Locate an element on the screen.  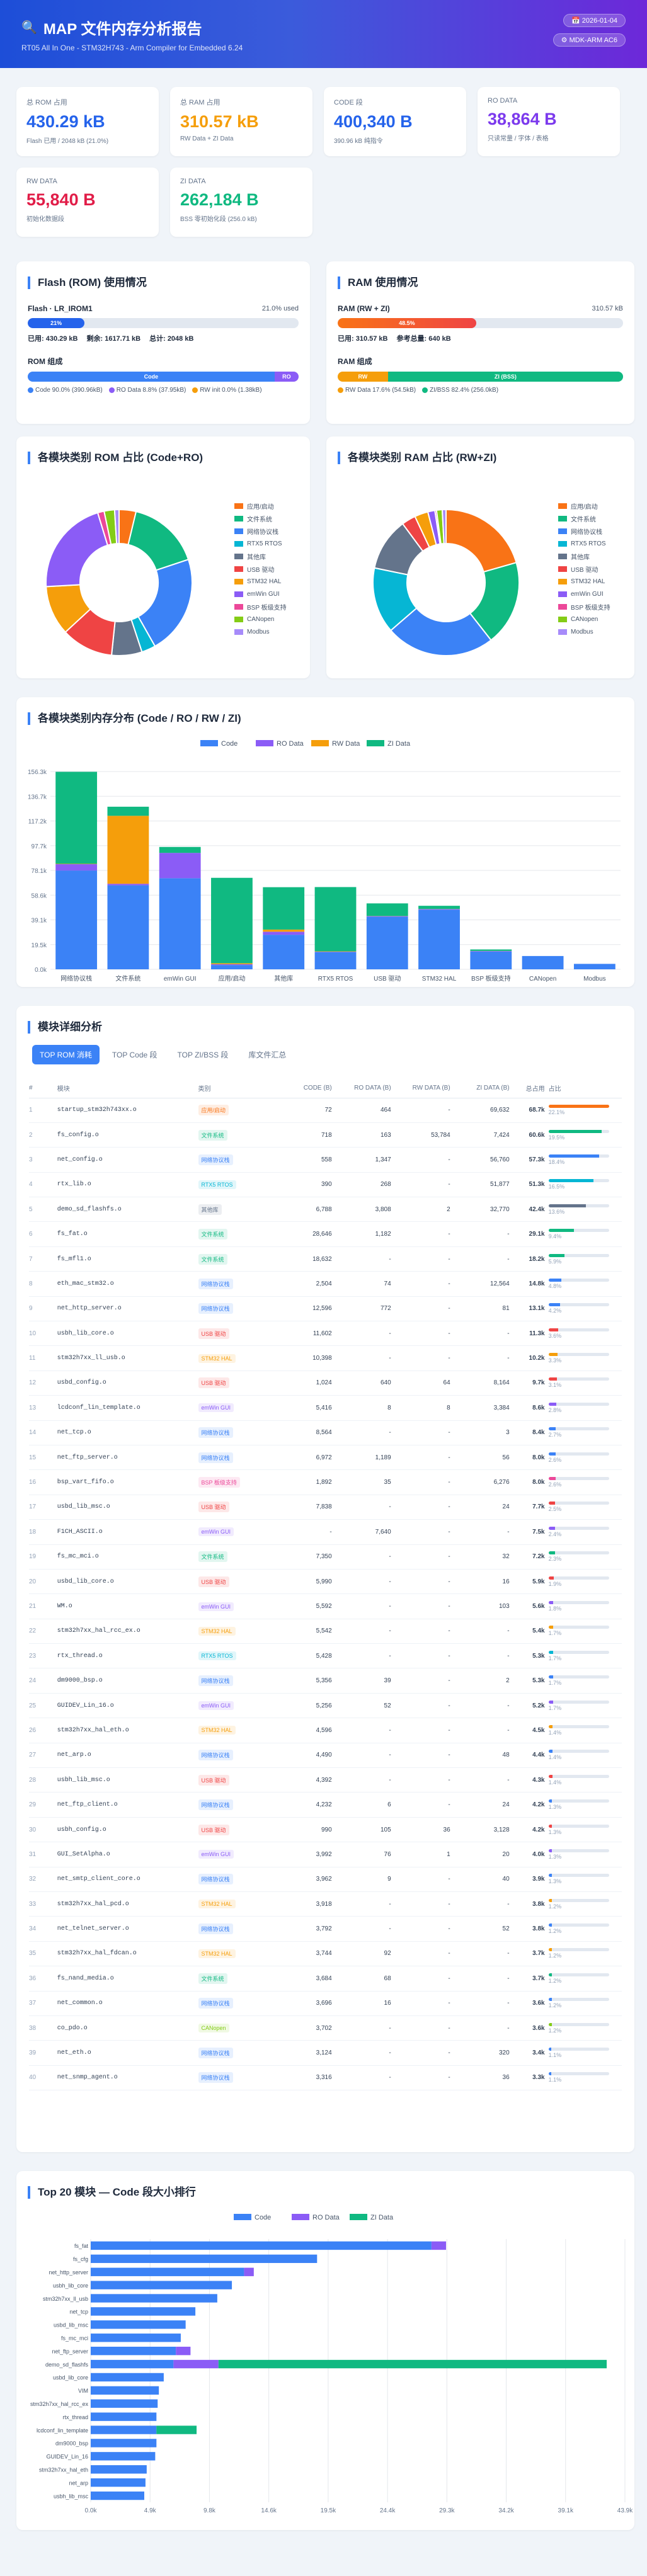
module-name: fs_mc_mci.o is located at coordinates (127, 1557).